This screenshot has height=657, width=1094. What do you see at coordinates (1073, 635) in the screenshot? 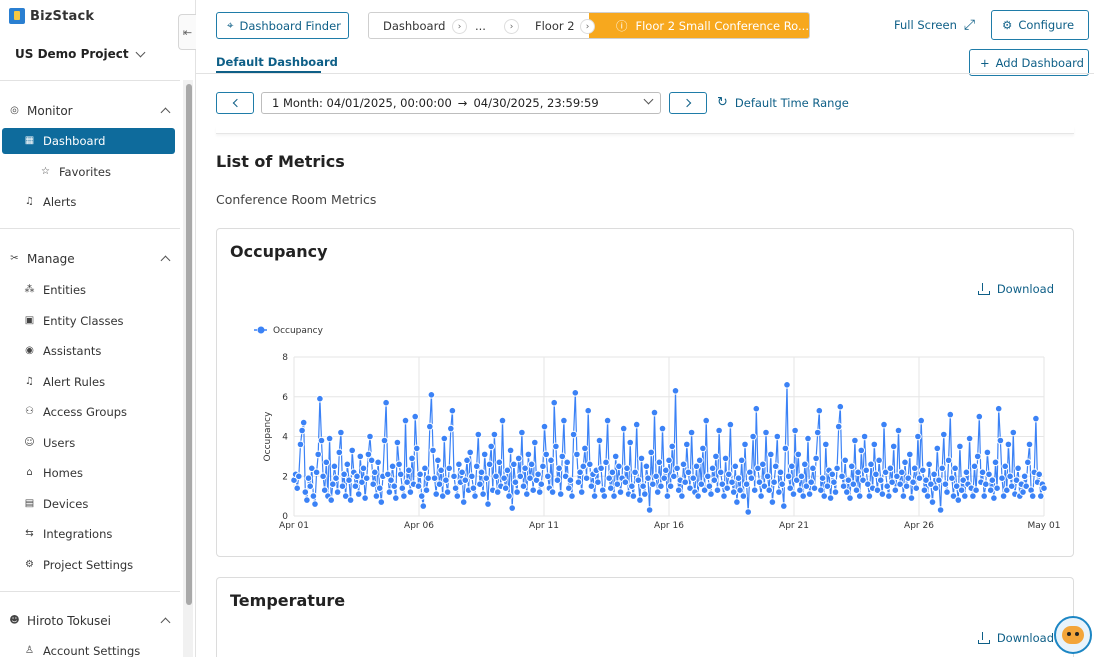
I see `assistant-chat-button` at bounding box center [1073, 635].